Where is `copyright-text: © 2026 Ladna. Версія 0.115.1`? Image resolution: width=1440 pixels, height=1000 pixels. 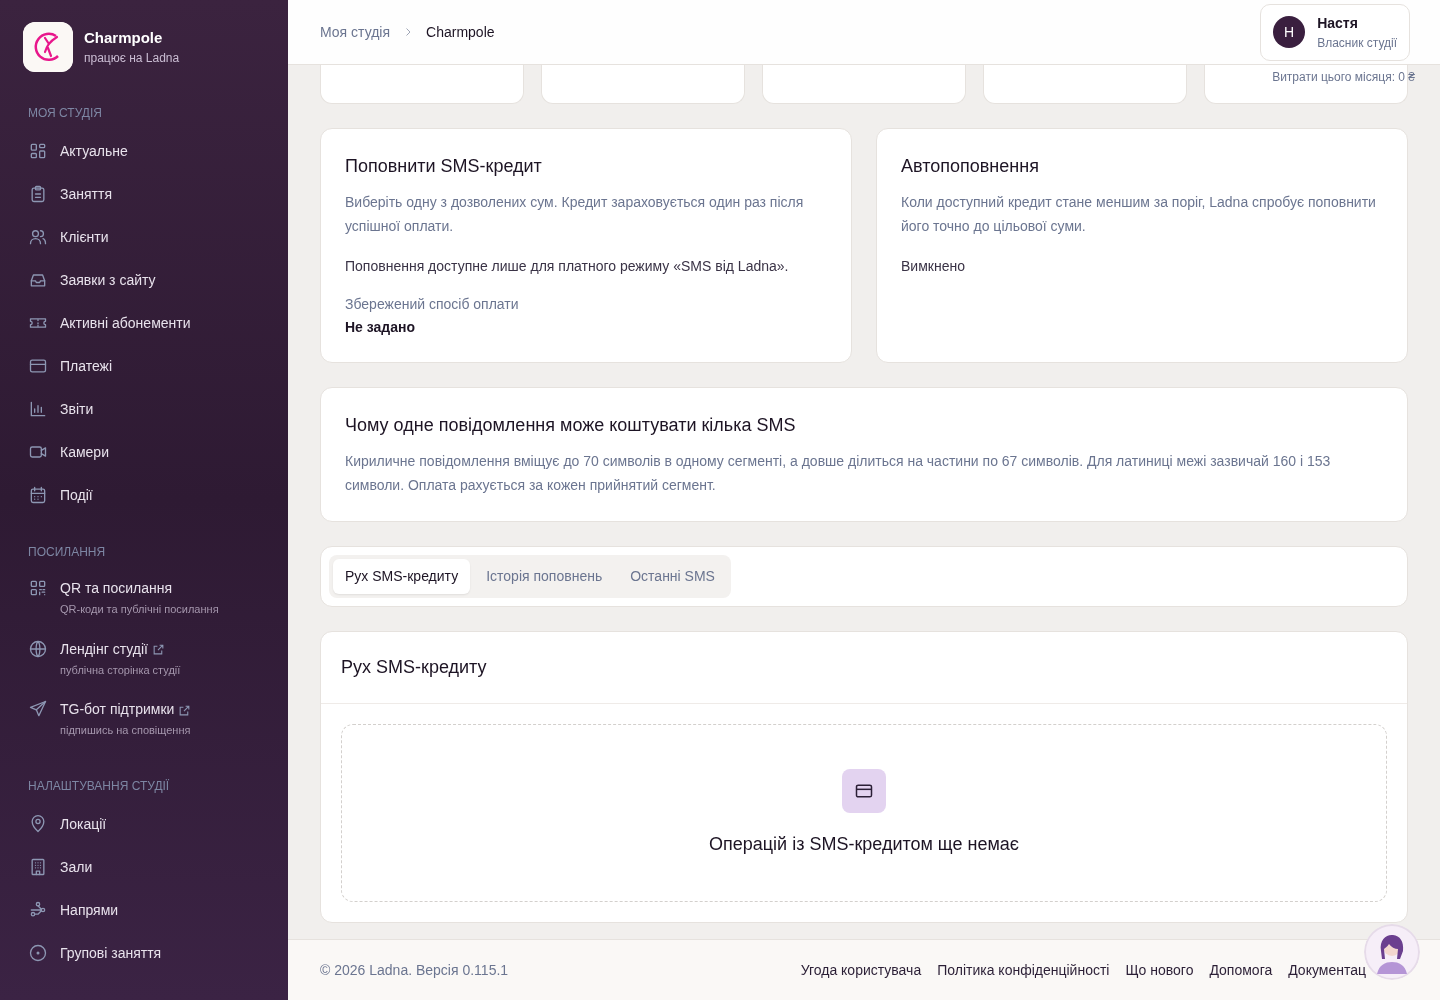 copyright-text: © 2026 Ladna. Версія 0.115.1 is located at coordinates (414, 970).